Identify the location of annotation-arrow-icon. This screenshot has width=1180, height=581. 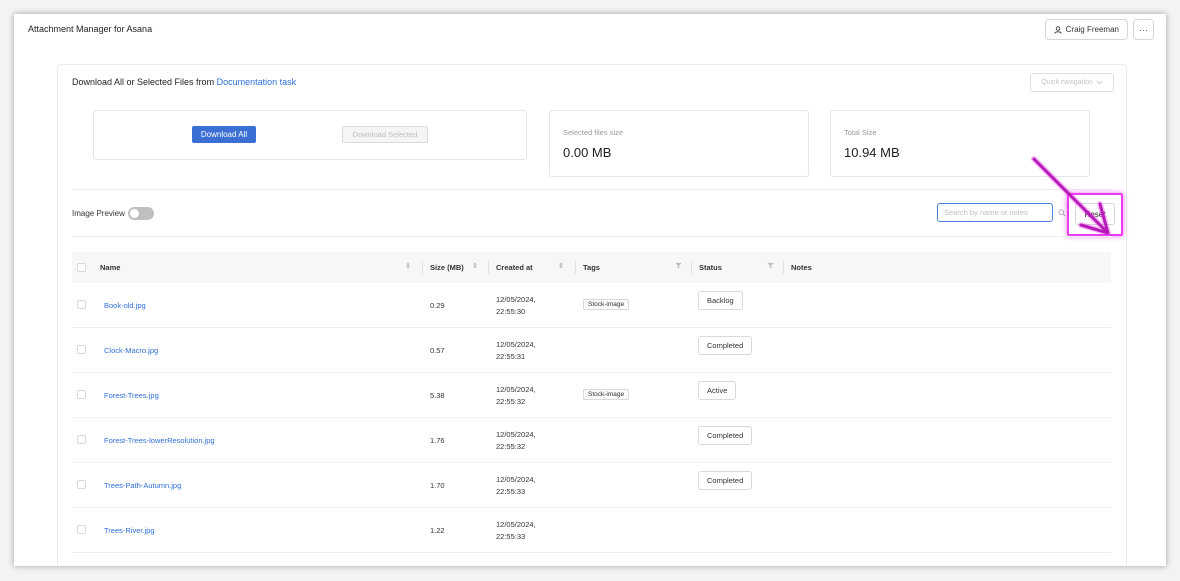
(1071, 196).